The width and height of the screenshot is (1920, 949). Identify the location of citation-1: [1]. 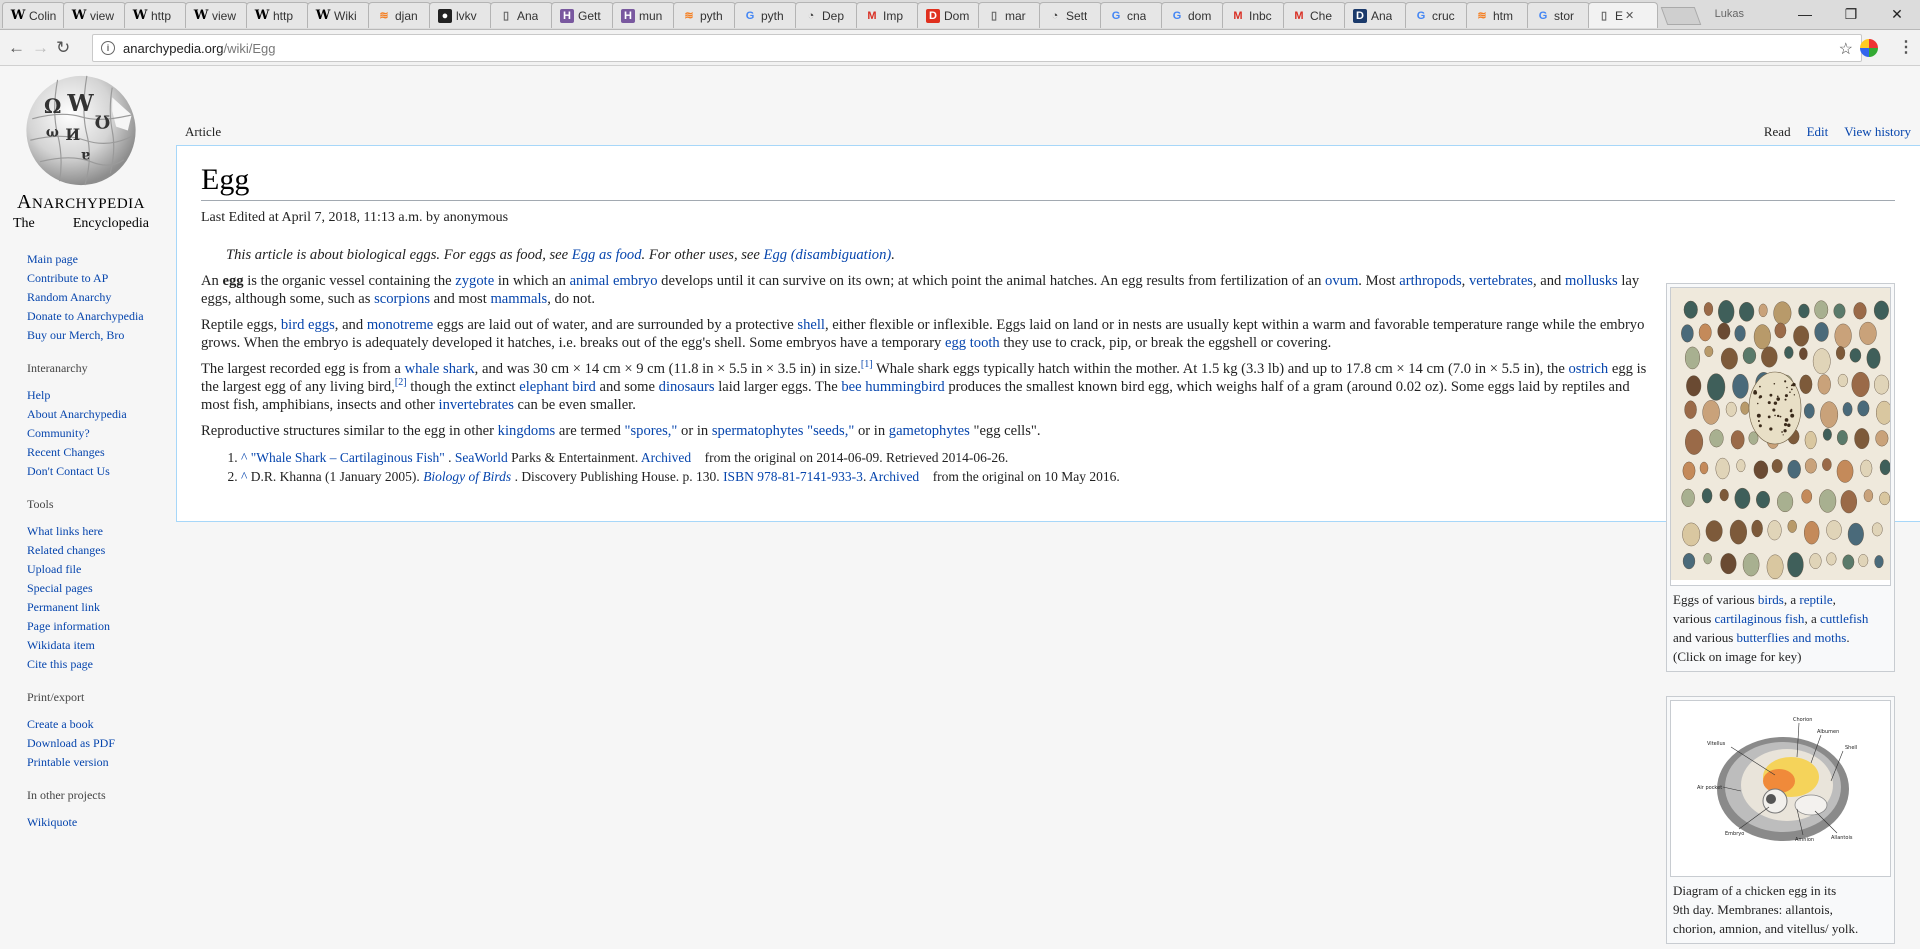
(867, 364).